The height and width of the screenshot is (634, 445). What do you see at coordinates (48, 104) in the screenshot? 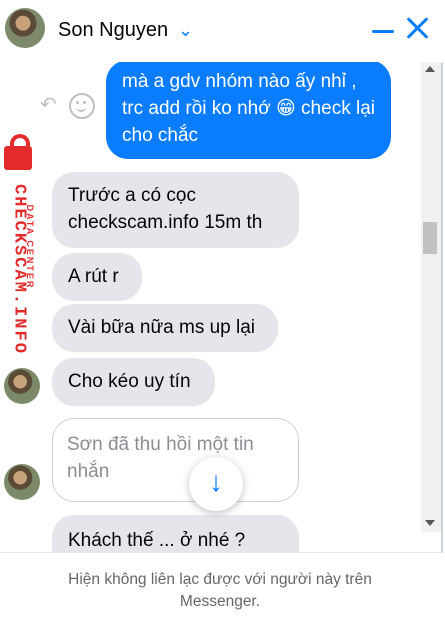
I see `reply-icon: ↶` at bounding box center [48, 104].